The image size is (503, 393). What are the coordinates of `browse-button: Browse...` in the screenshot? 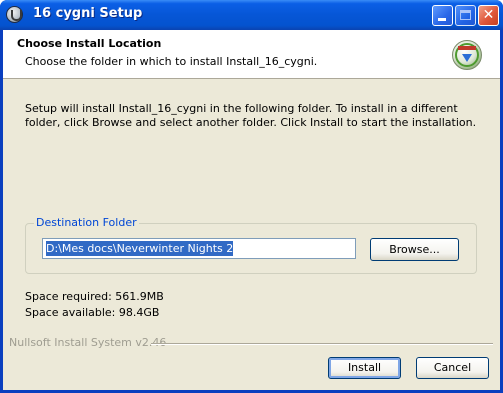 It's located at (414, 249).